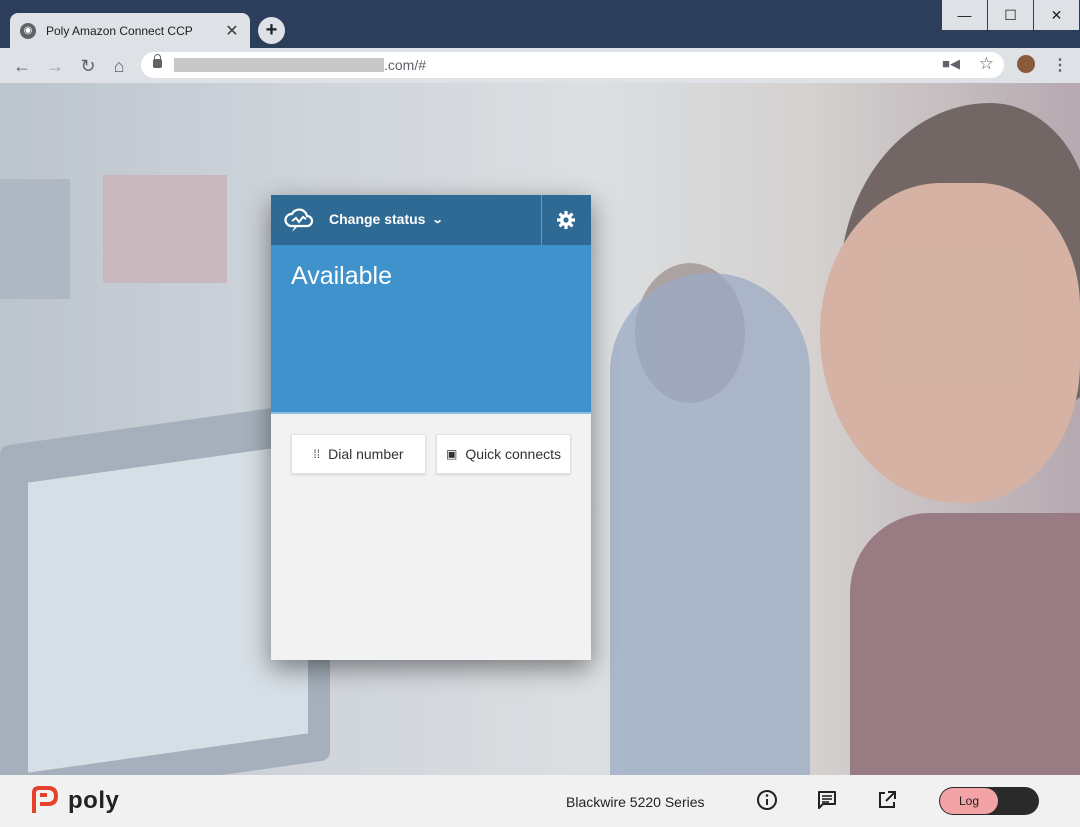  Describe the element at coordinates (1056, 15) in the screenshot. I see `close-window-button: ✕` at that location.